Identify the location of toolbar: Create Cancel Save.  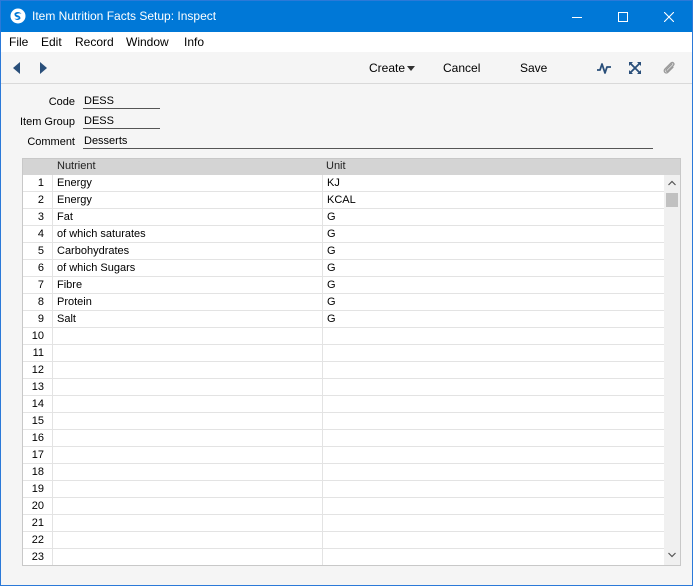
(346, 68).